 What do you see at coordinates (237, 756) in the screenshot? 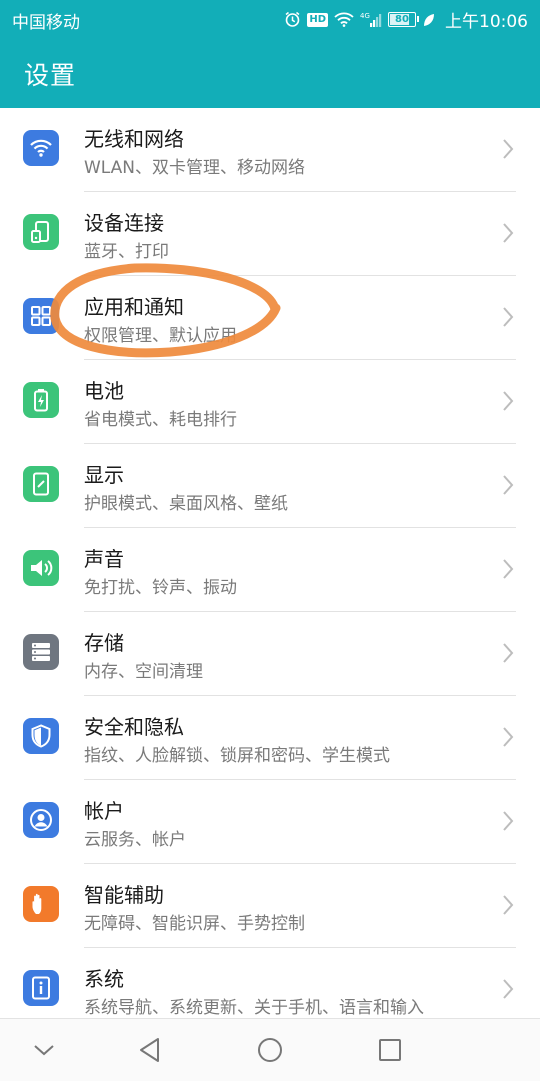
I see `settings-item-subtitle: 指纹、人脸解锁、锁屏和密码、学生模式` at bounding box center [237, 756].